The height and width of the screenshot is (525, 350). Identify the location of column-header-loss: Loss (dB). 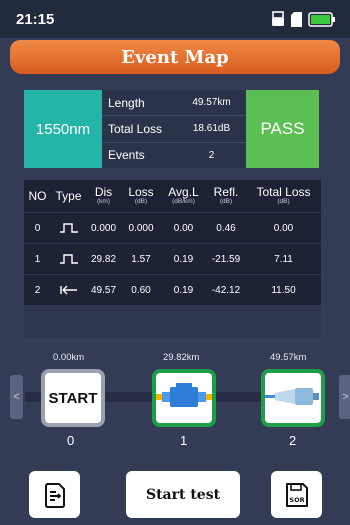
(141, 195).